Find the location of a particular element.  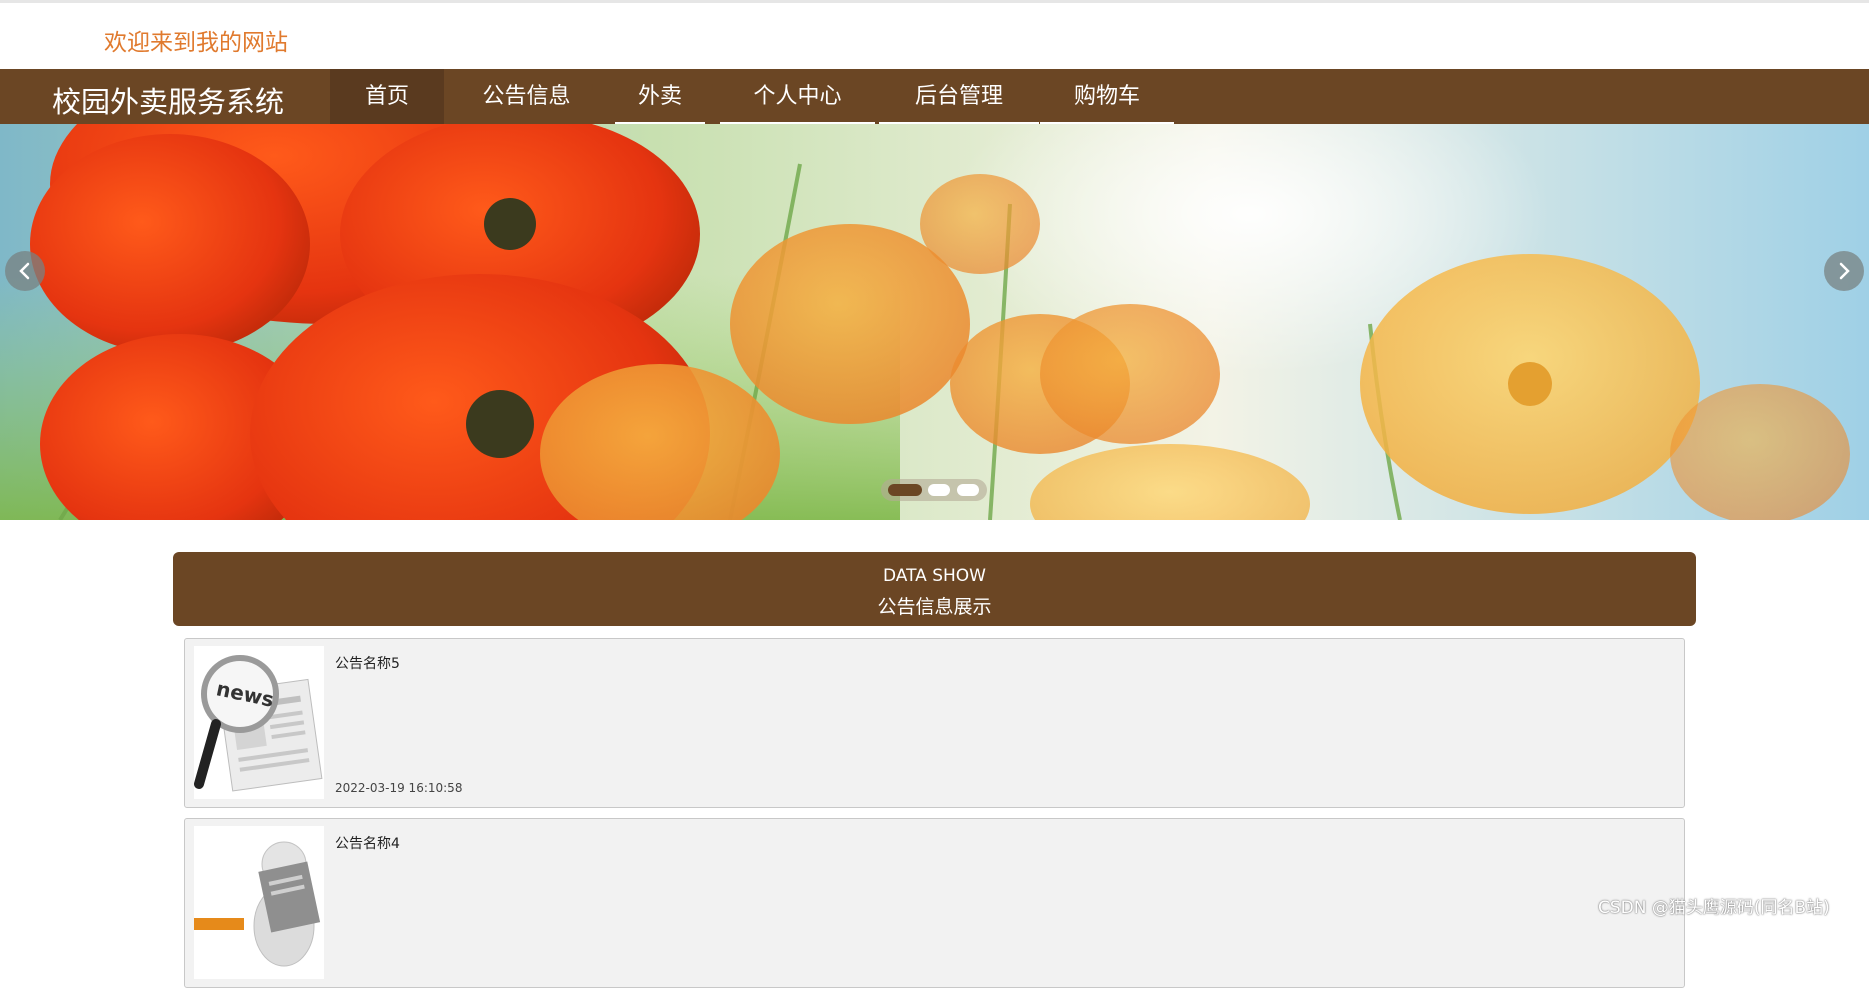

chevron-left-icon is located at coordinates (24, 271).